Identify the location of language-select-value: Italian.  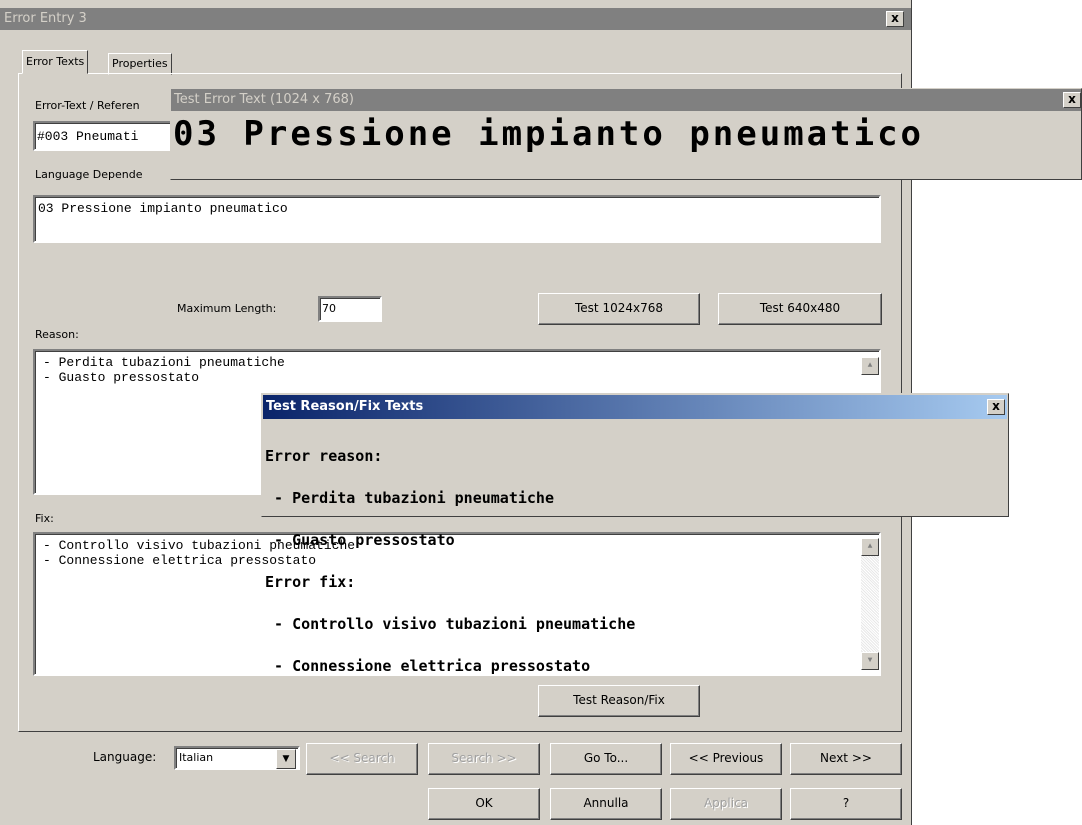
(196, 757).